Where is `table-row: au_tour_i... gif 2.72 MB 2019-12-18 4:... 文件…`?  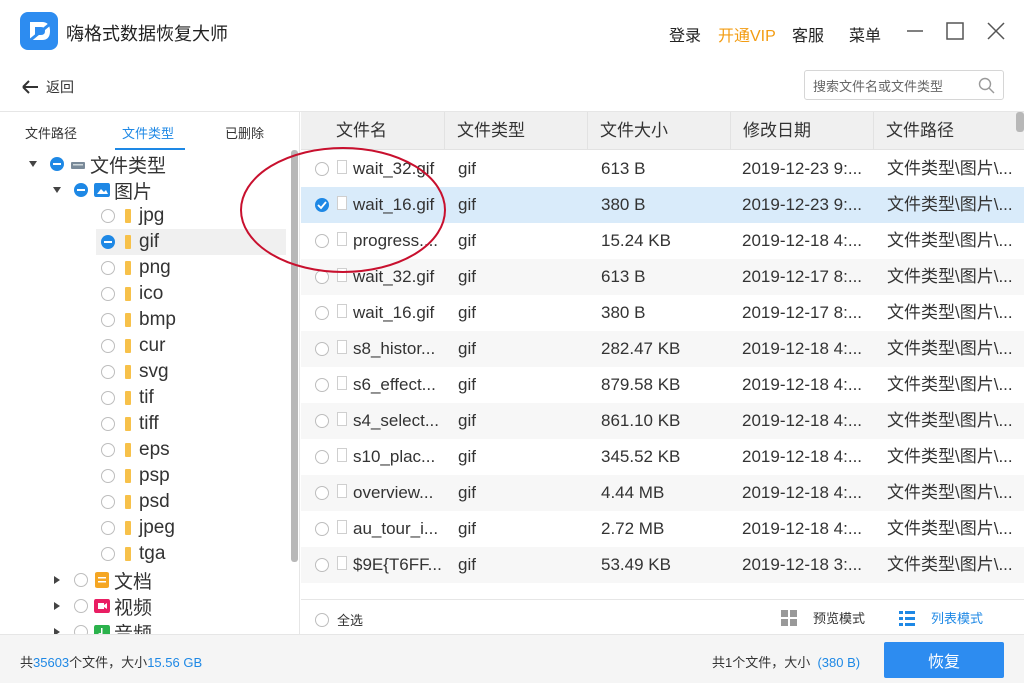 table-row: au_tour_i... gif 2.72 MB 2019-12-18 4:... 文件… is located at coordinates (662, 529).